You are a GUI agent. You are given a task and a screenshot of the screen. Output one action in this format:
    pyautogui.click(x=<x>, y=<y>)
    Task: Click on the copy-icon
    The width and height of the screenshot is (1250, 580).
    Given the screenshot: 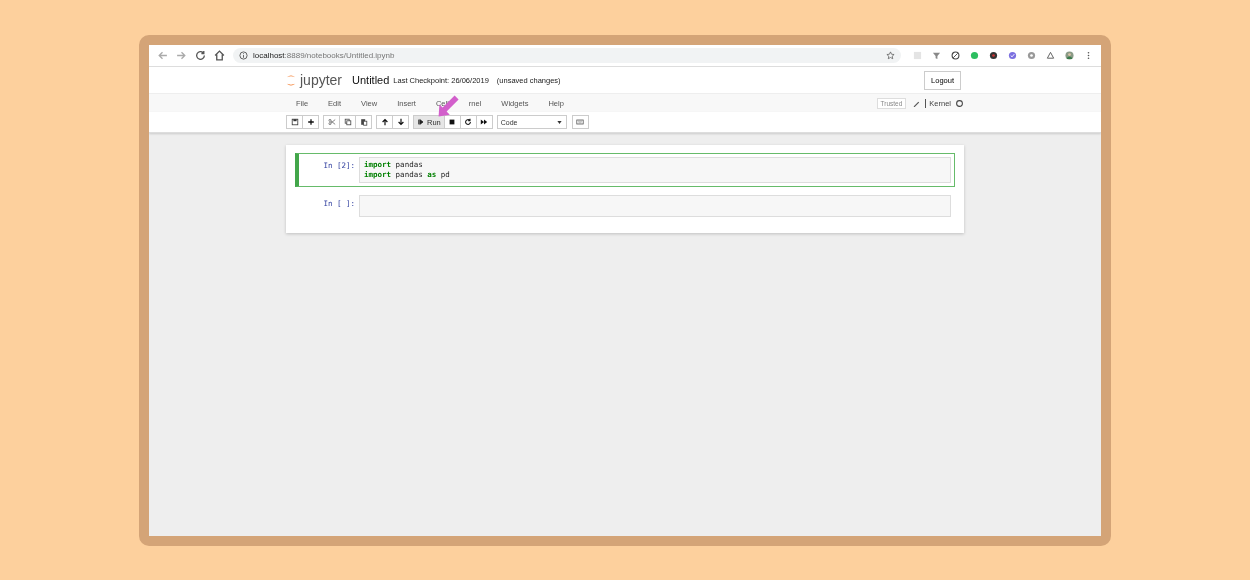 What is the action you would take?
    pyautogui.click(x=347, y=122)
    